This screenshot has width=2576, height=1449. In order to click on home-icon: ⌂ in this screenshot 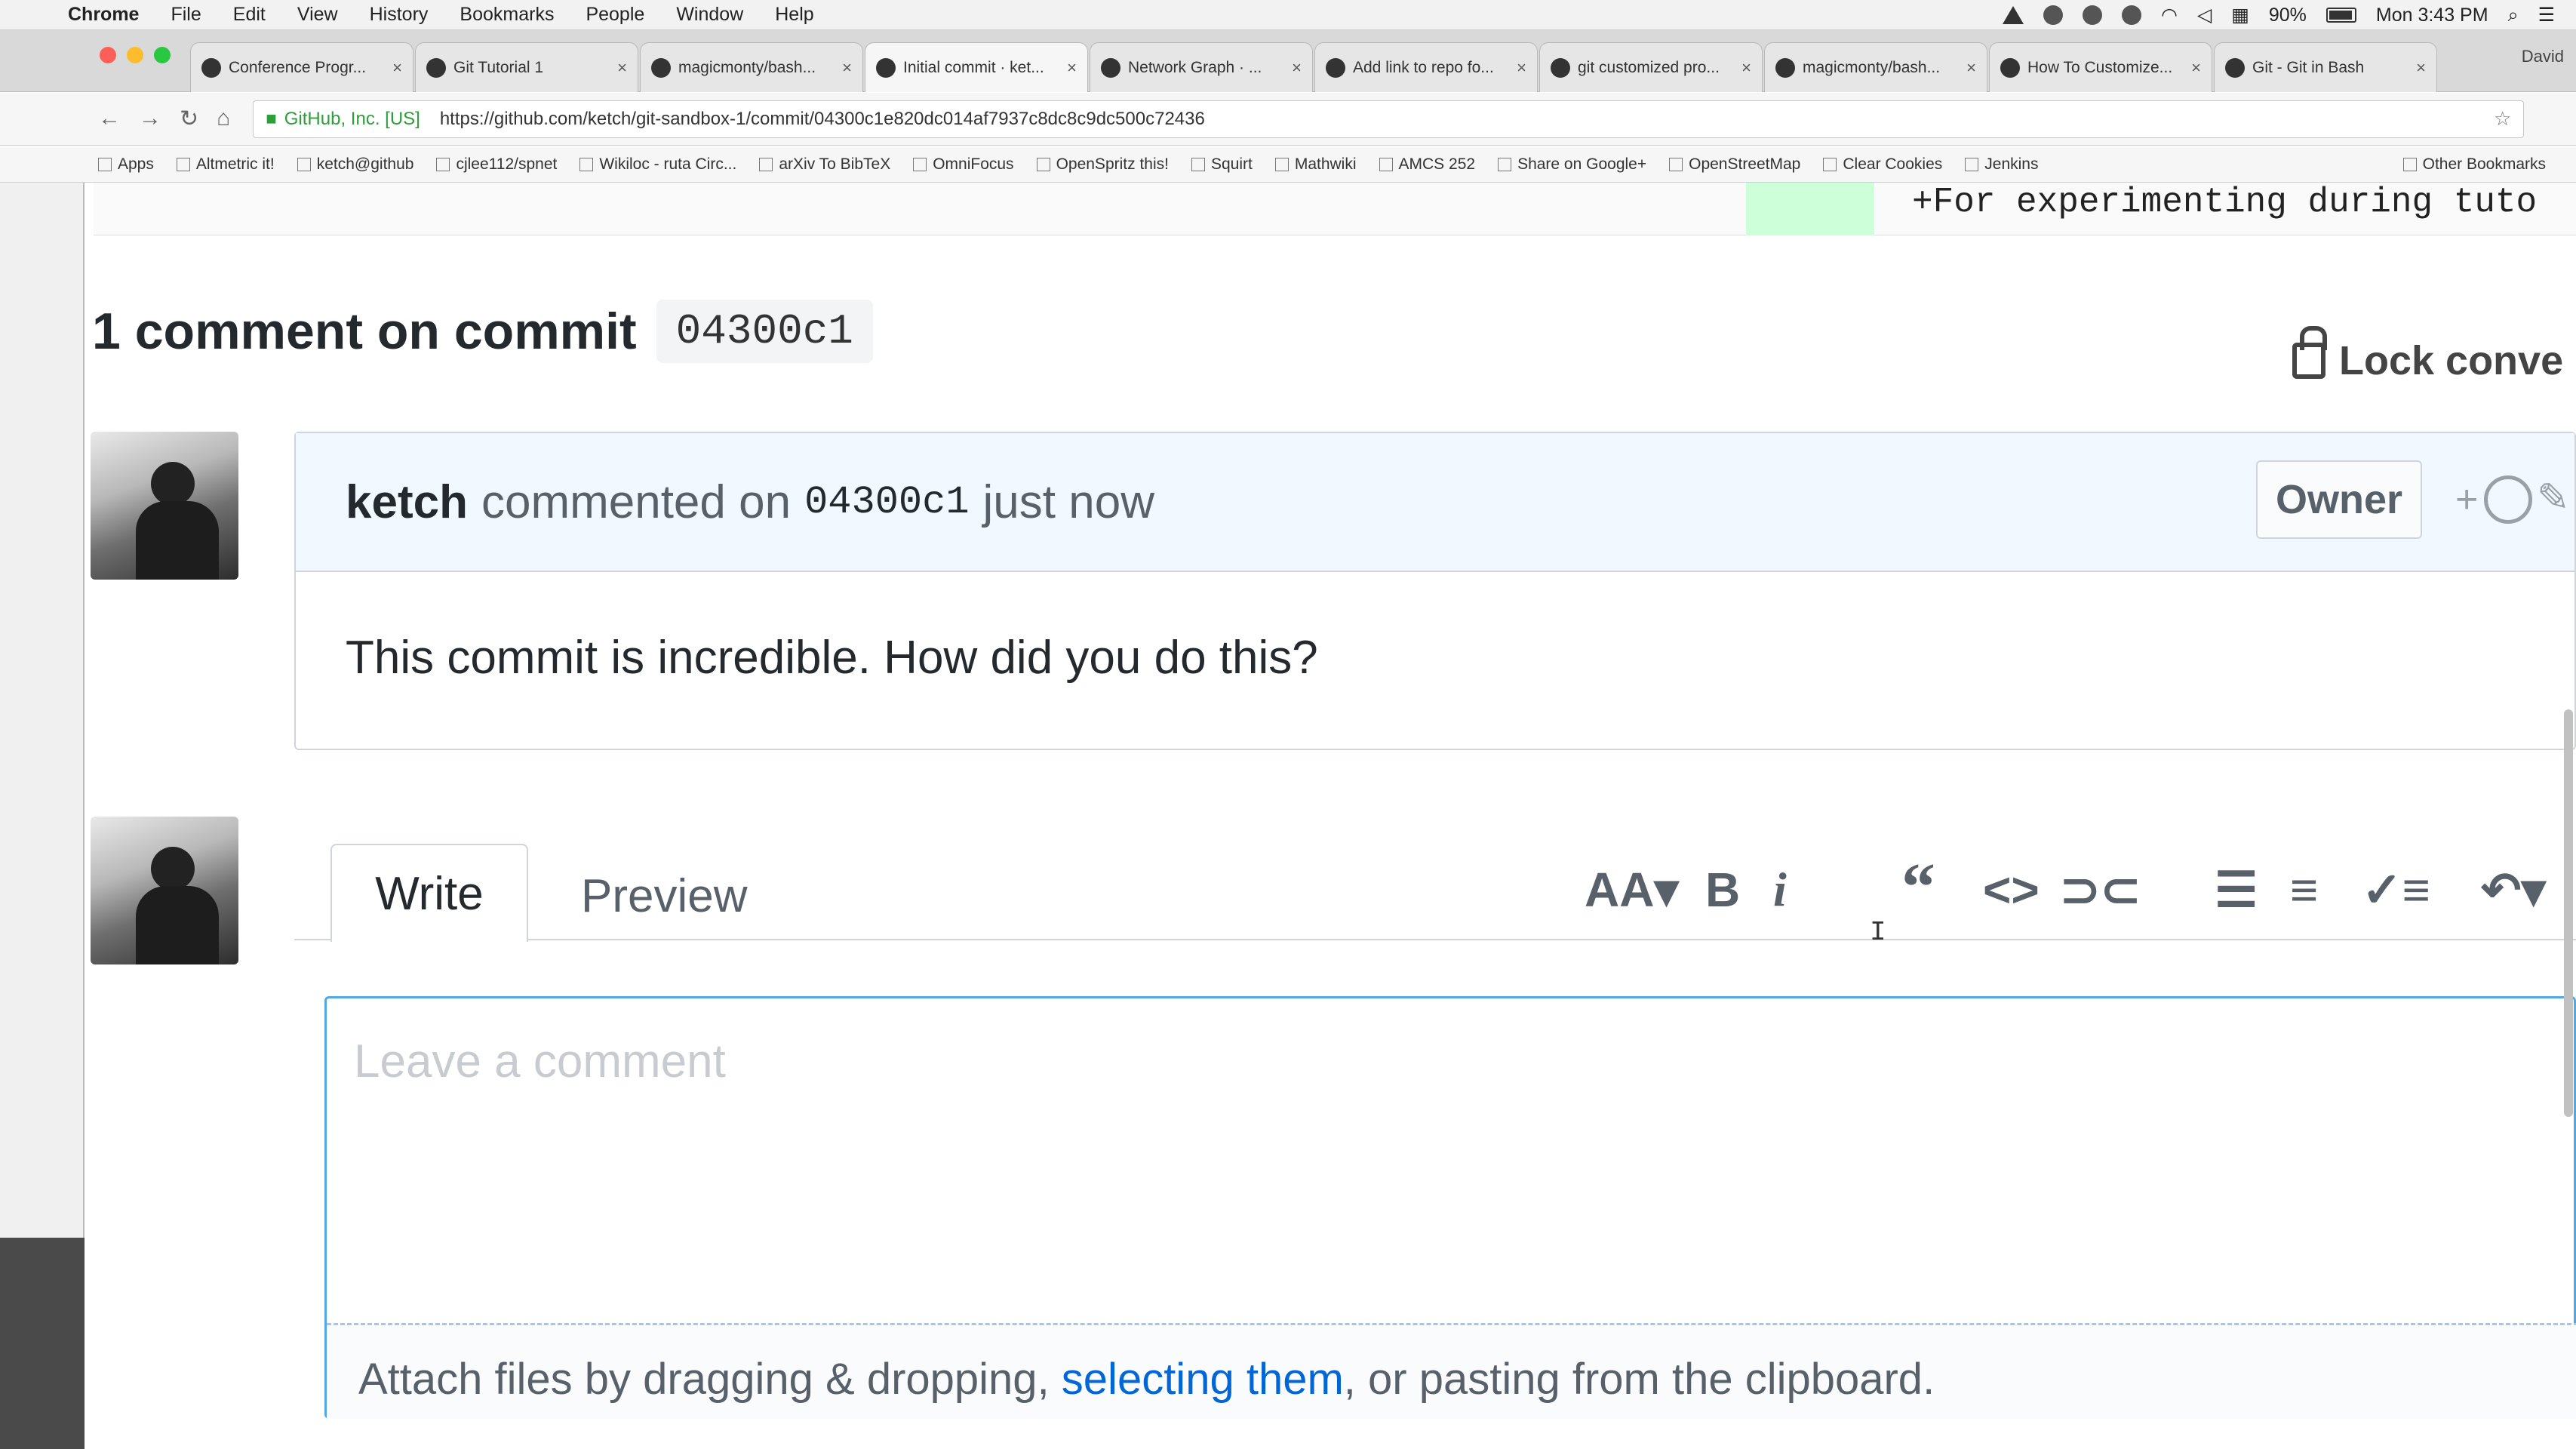, I will do `click(223, 119)`.